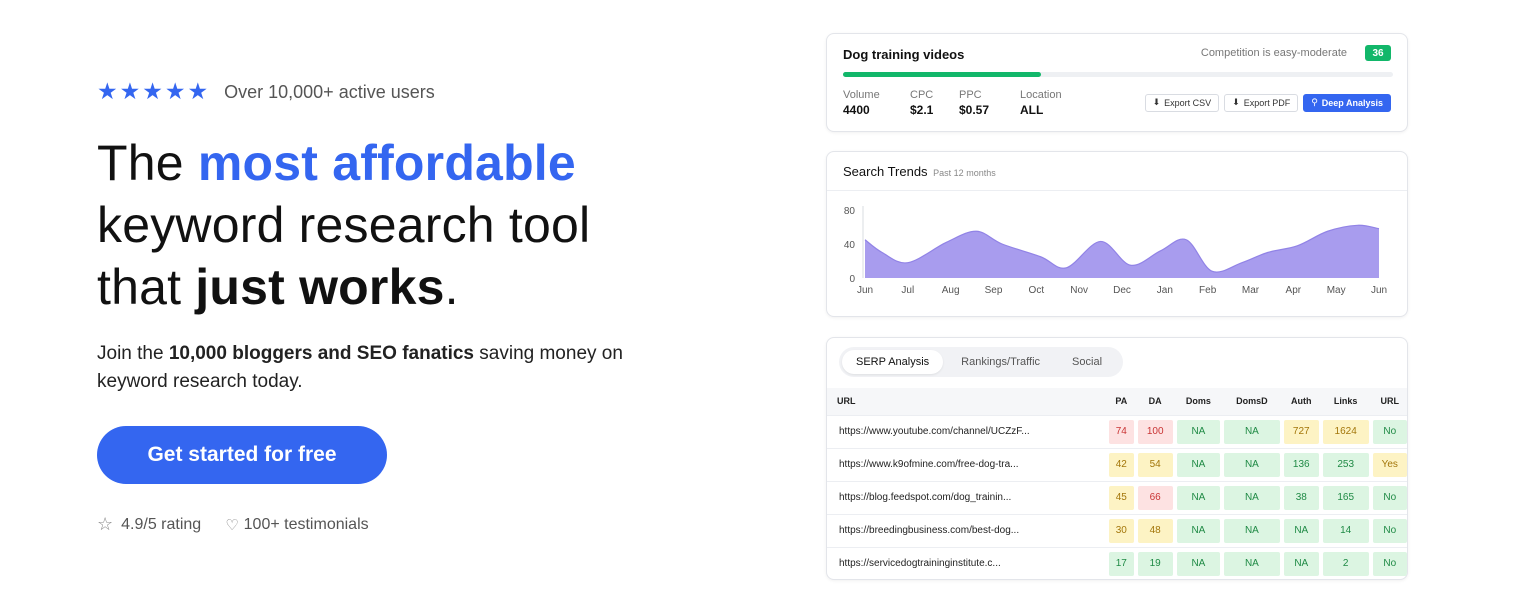 The height and width of the screenshot is (609, 1526). Describe the element at coordinates (242, 455) in the screenshot. I see `get-started-button: Get started for free` at that location.